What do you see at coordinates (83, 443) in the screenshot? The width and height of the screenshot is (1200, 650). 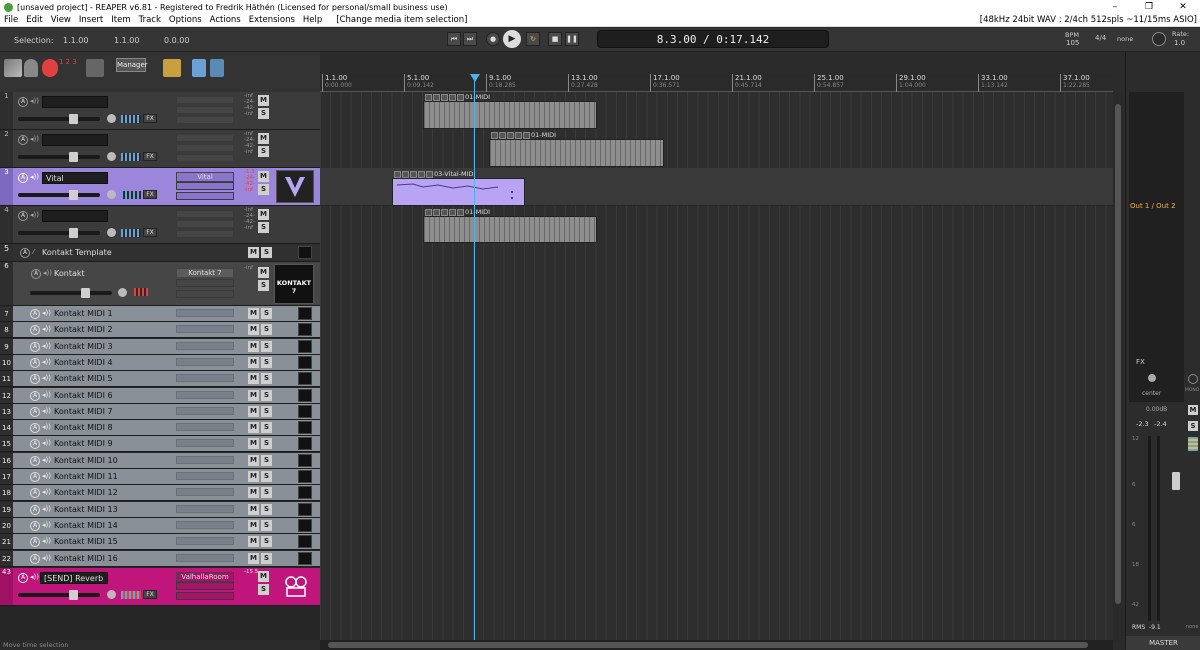 I see `track-name-label: Kontakt MIDI 9` at bounding box center [83, 443].